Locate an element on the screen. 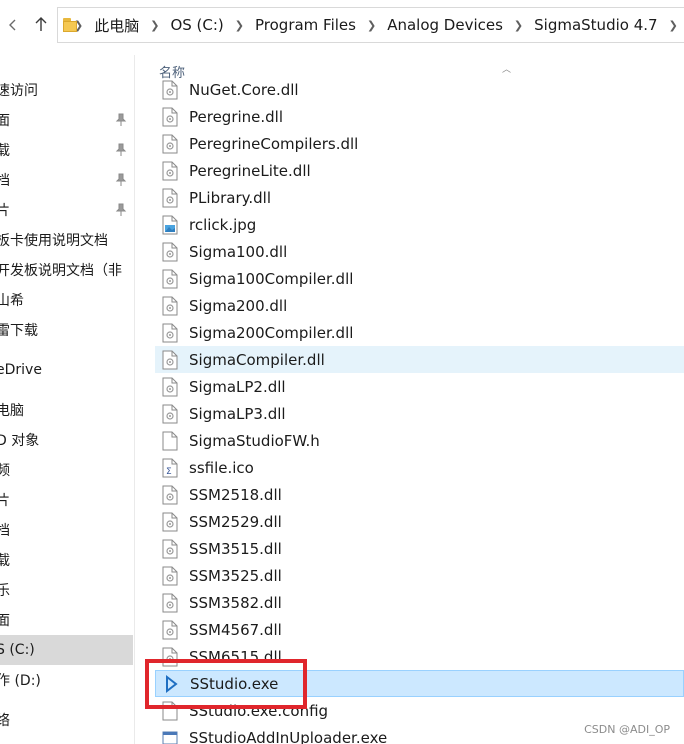 Image resolution: width=684 pixels, height=744 pixels. nav-item-label: 载 is located at coordinates (5, 150).